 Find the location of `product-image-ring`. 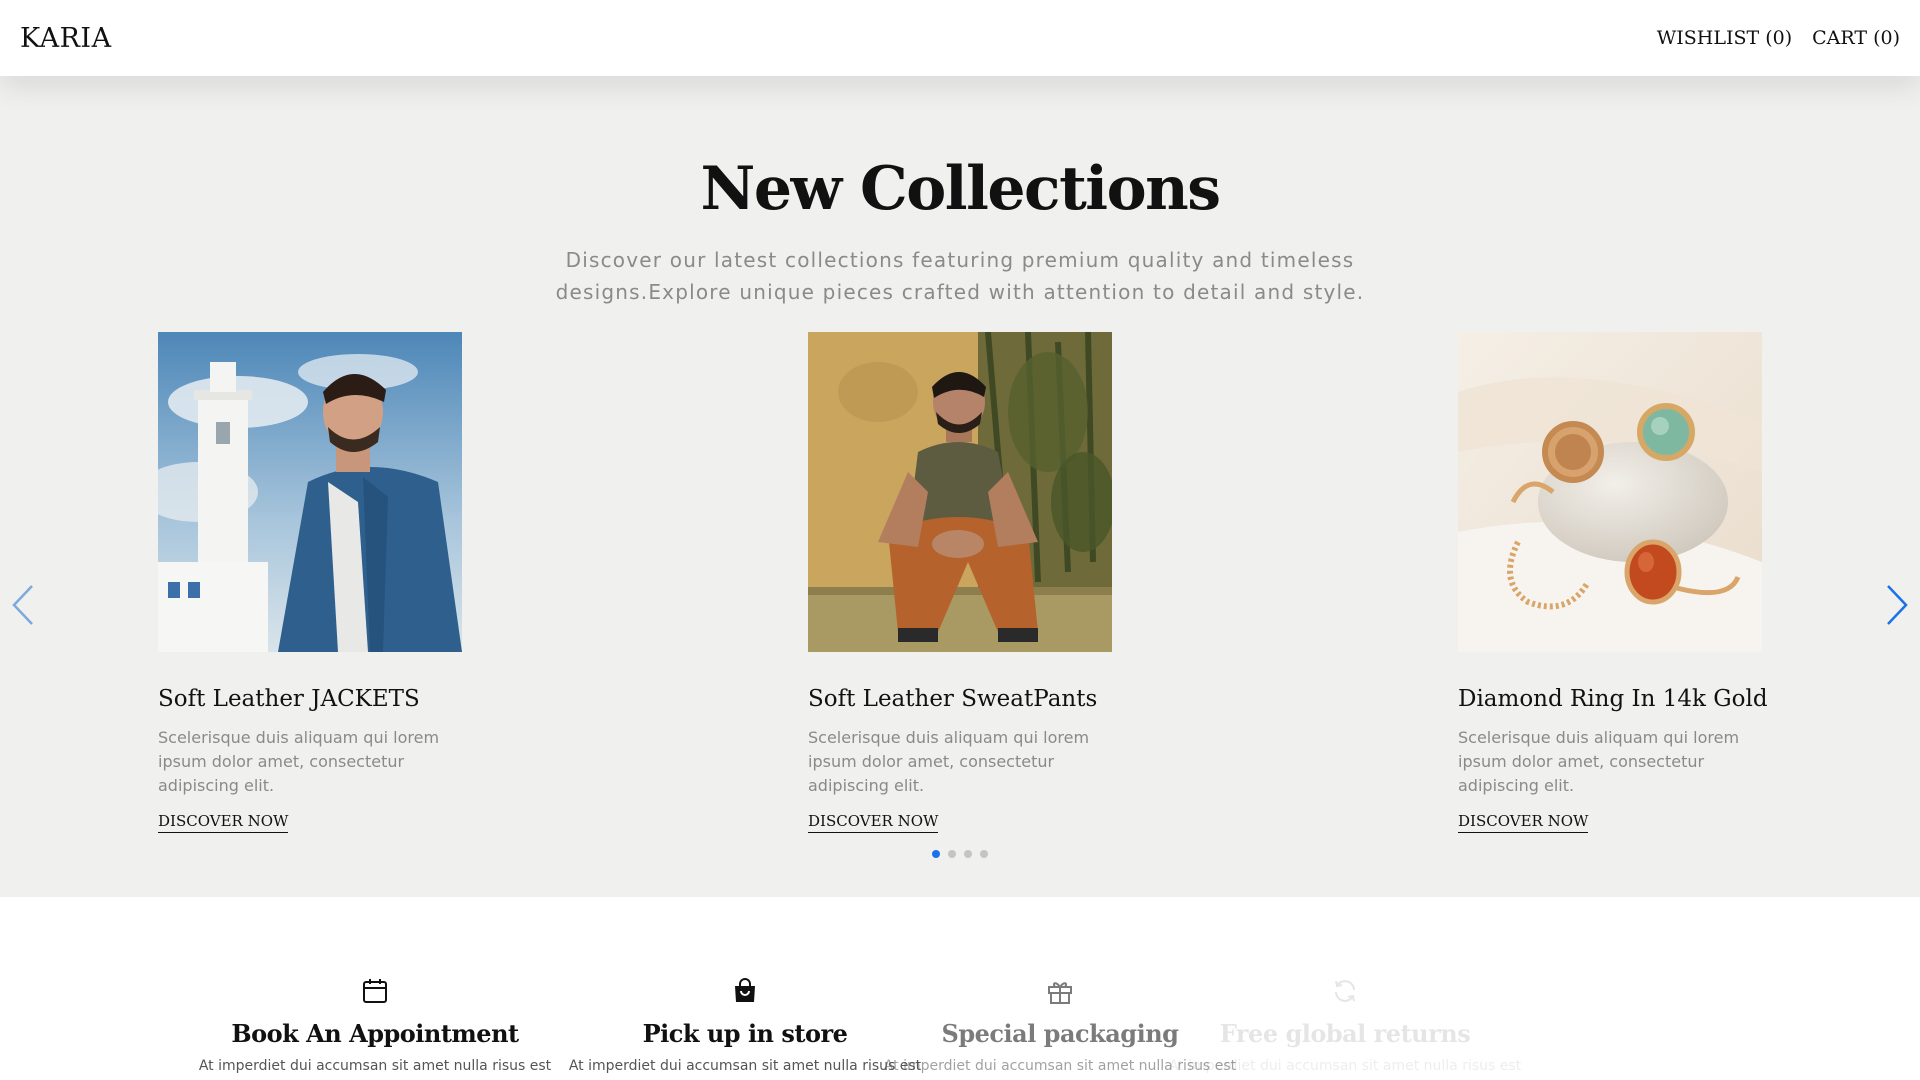

product-image-ring is located at coordinates (1610, 492).